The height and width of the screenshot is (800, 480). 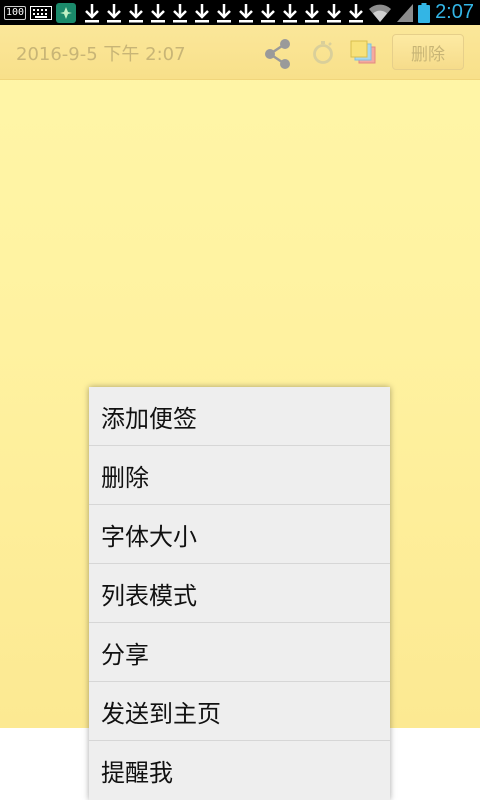 I want to click on battery-level-badge: 100, so click(x=15, y=13).